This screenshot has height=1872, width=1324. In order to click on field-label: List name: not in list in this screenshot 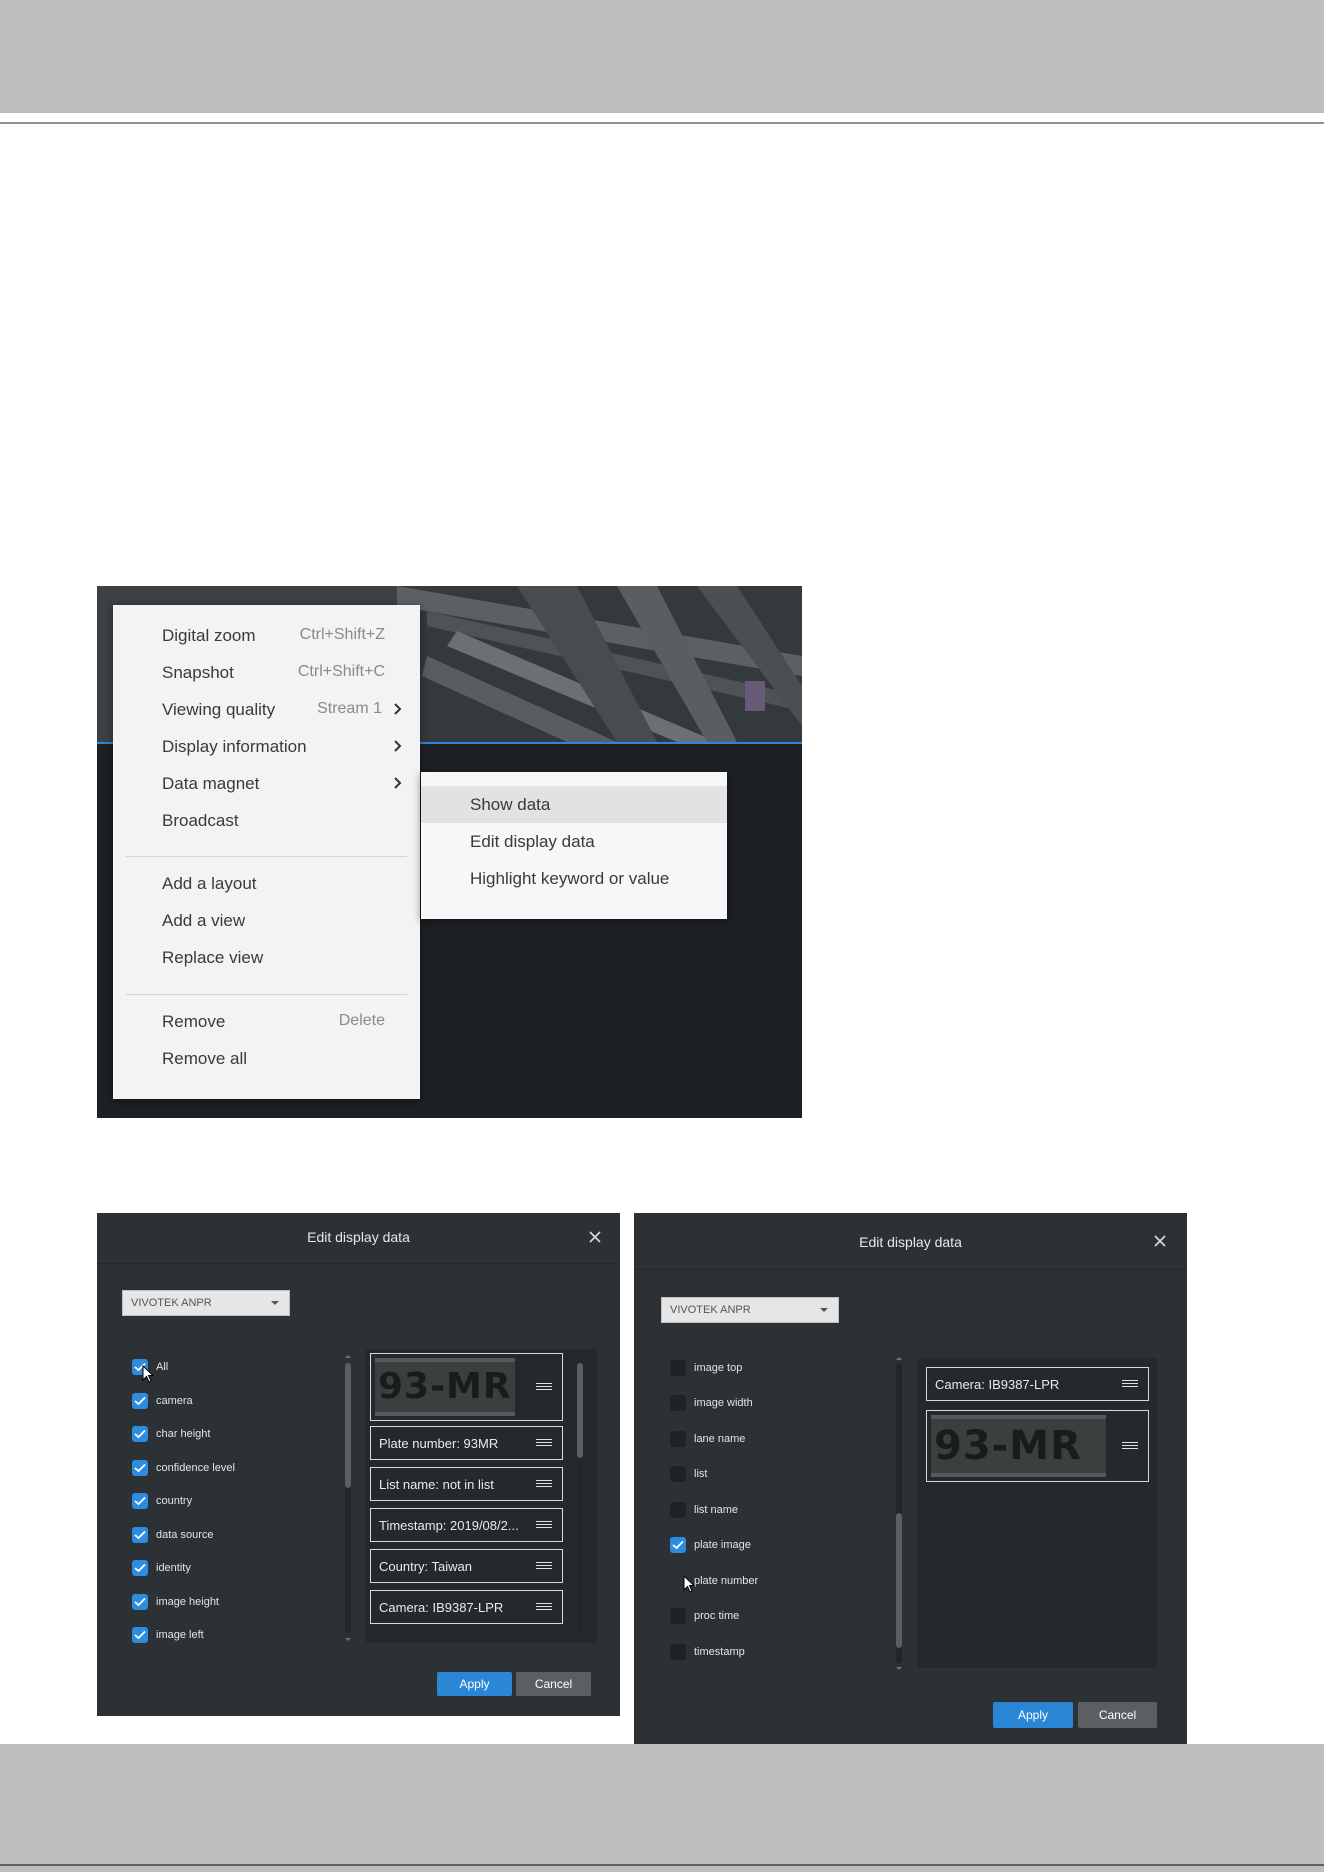, I will do `click(436, 1484)`.